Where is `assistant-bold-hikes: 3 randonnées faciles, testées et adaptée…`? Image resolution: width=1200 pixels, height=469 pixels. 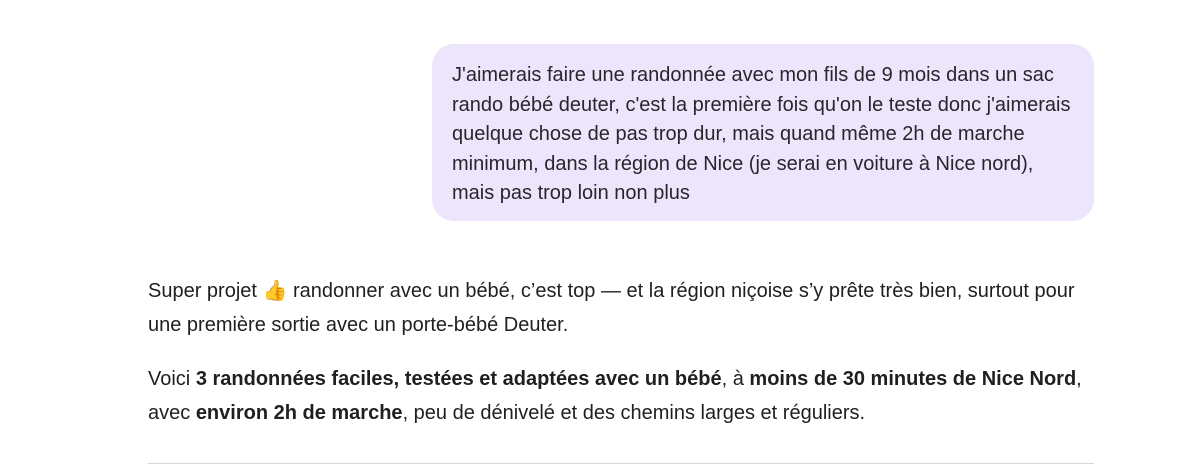
assistant-bold-hikes: 3 randonnées faciles, testées et adaptée… is located at coordinates (458, 379).